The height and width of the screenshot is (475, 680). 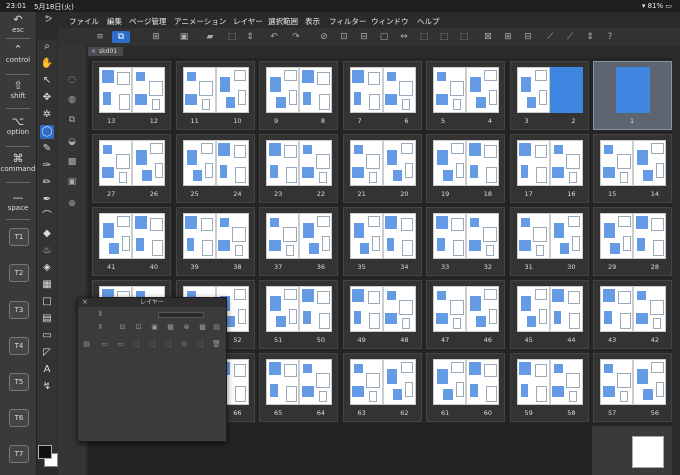 What do you see at coordinates (131, 95) in the screenshot?
I see `page-spread: 13 12` at bounding box center [131, 95].